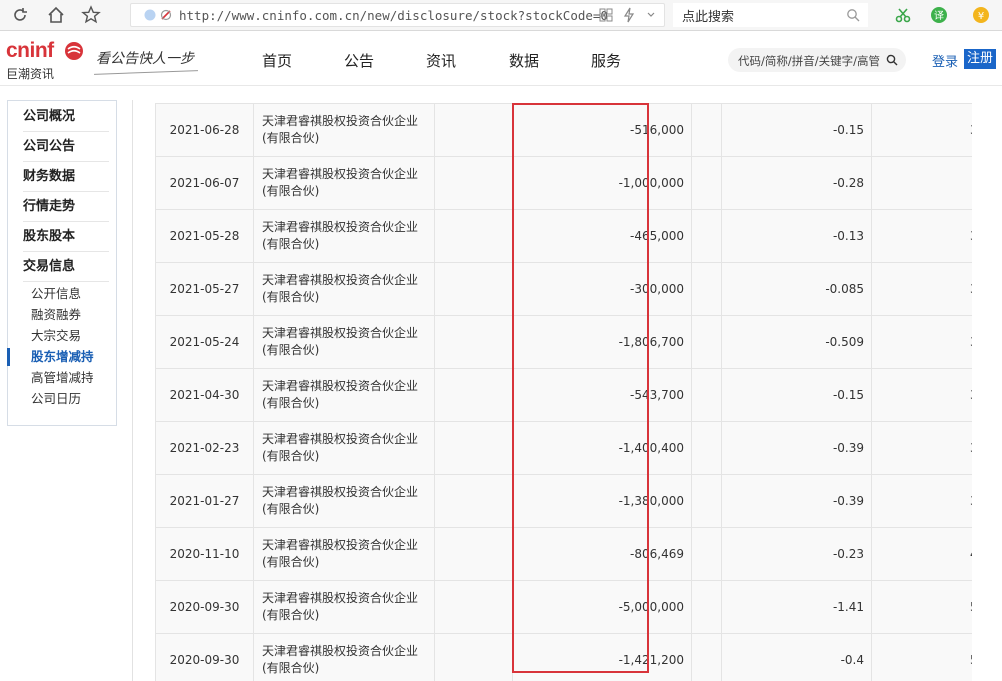 The width and height of the screenshot is (1002, 681). I want to click on register-button: 注册, so click(980, 59).